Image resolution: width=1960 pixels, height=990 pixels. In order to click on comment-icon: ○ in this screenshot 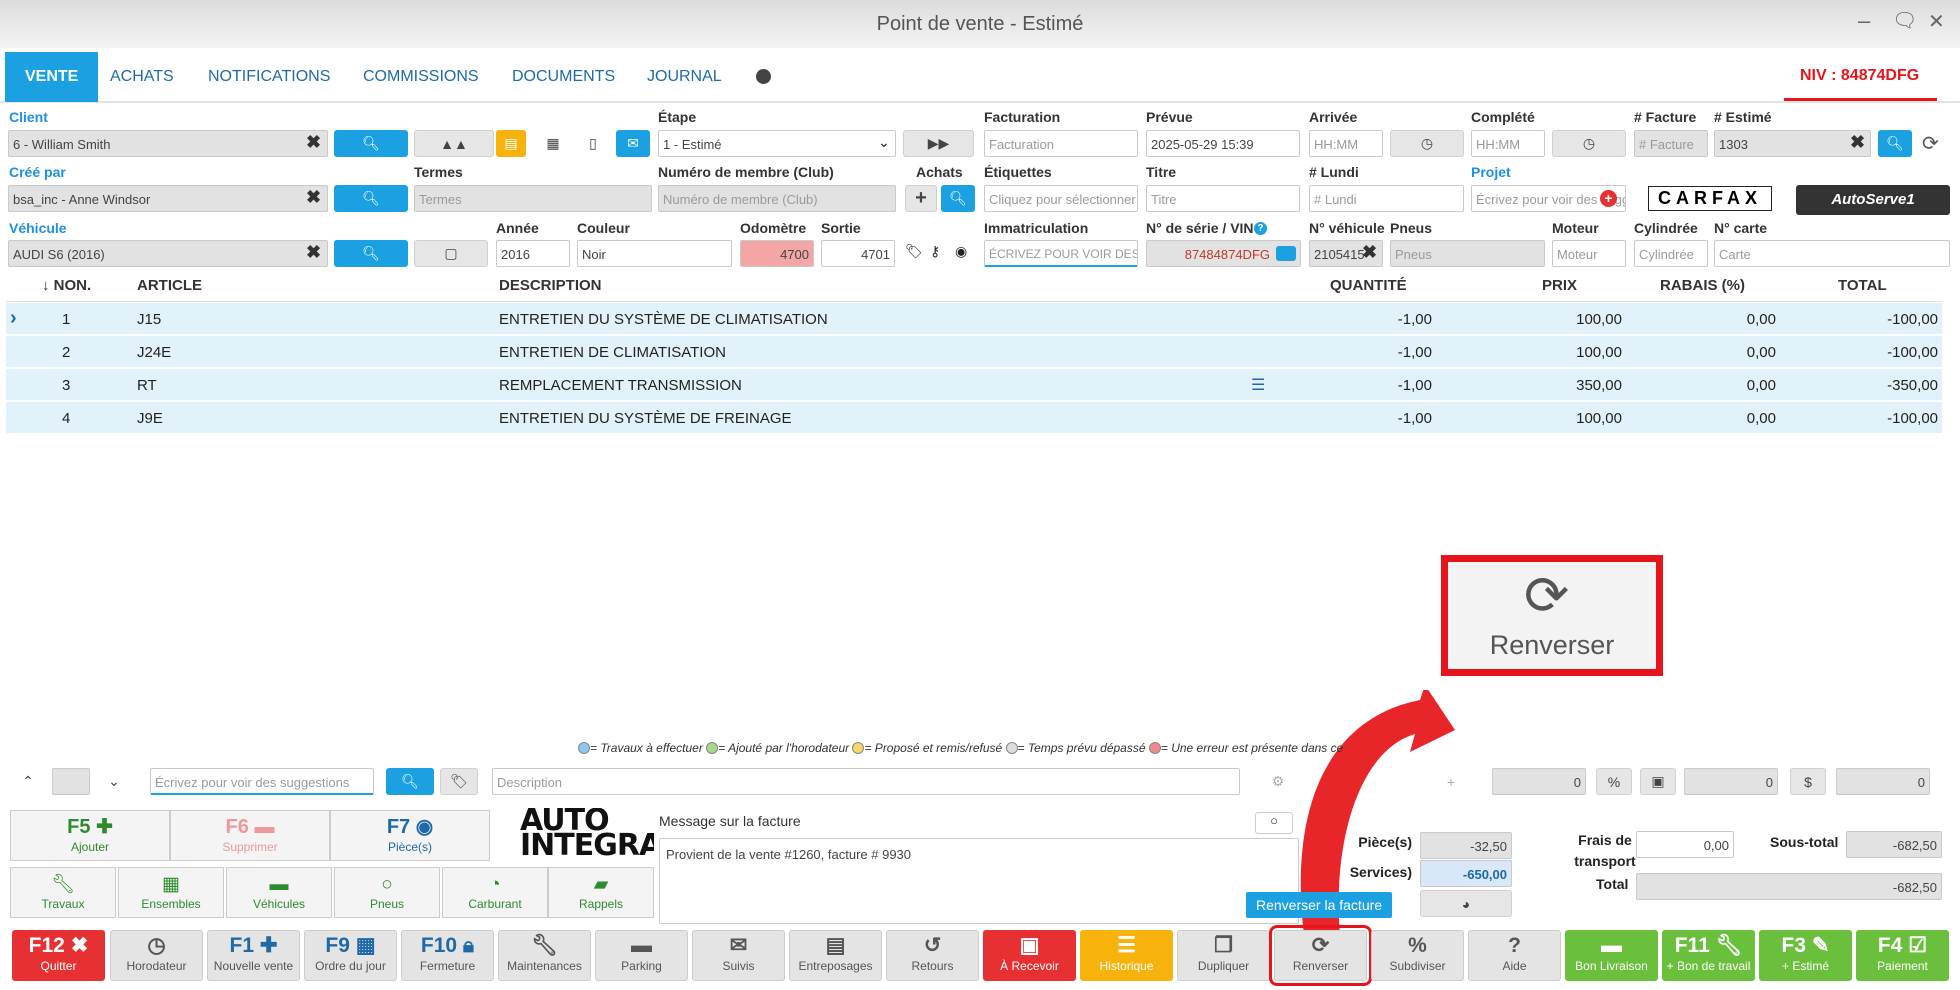, I will do `click(1274, 823)`.